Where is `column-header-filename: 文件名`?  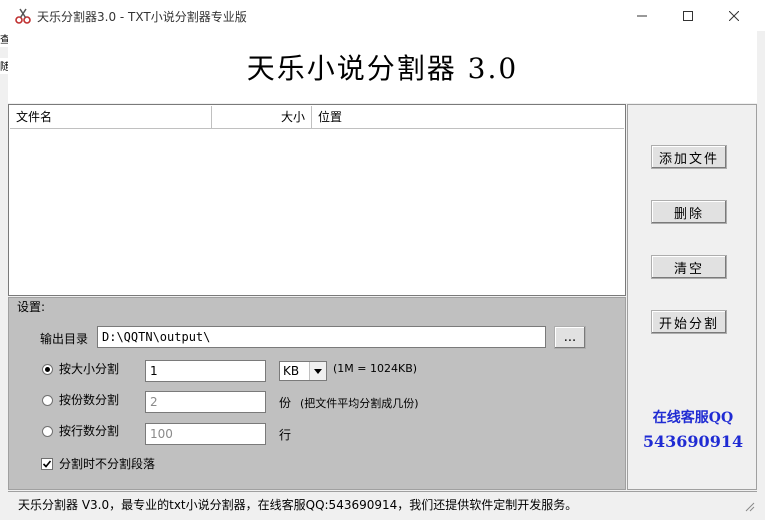
column-header-filename: 文件名 is located at coordinates (111, 117).